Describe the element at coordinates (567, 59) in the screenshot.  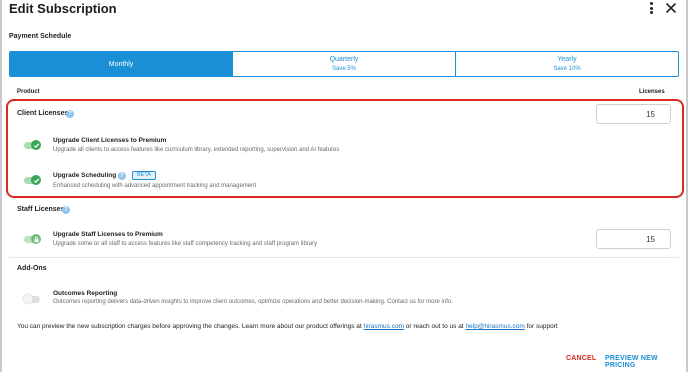
I see `schedule-option-label: Yearly` at that location.